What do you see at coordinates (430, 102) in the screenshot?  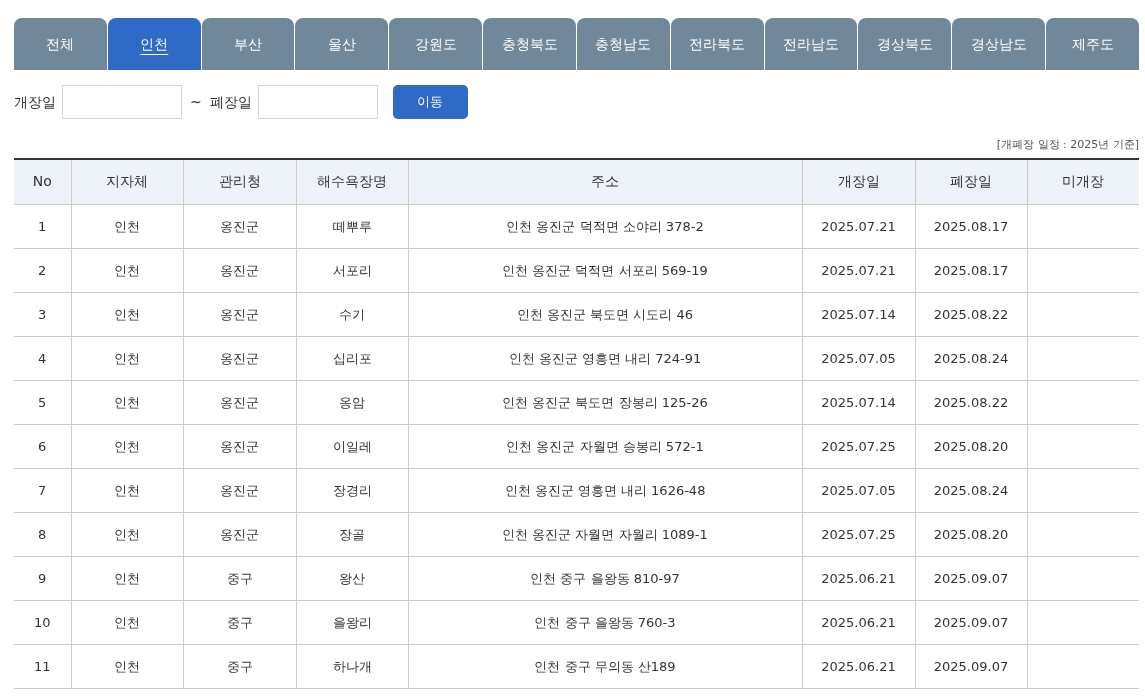 I see `go-button: 이동` at bounding box center [430, 102].